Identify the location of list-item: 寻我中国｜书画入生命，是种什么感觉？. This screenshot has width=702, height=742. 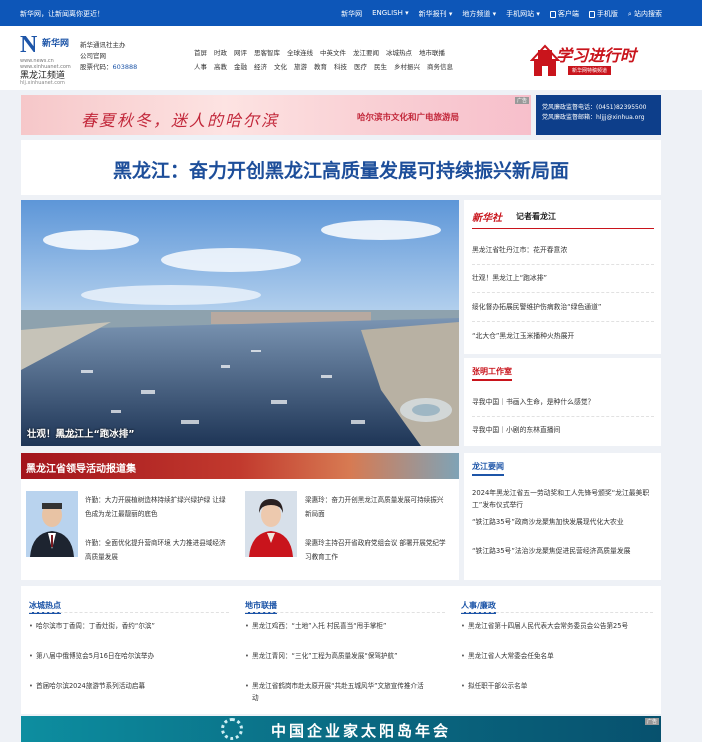
(563, 402).